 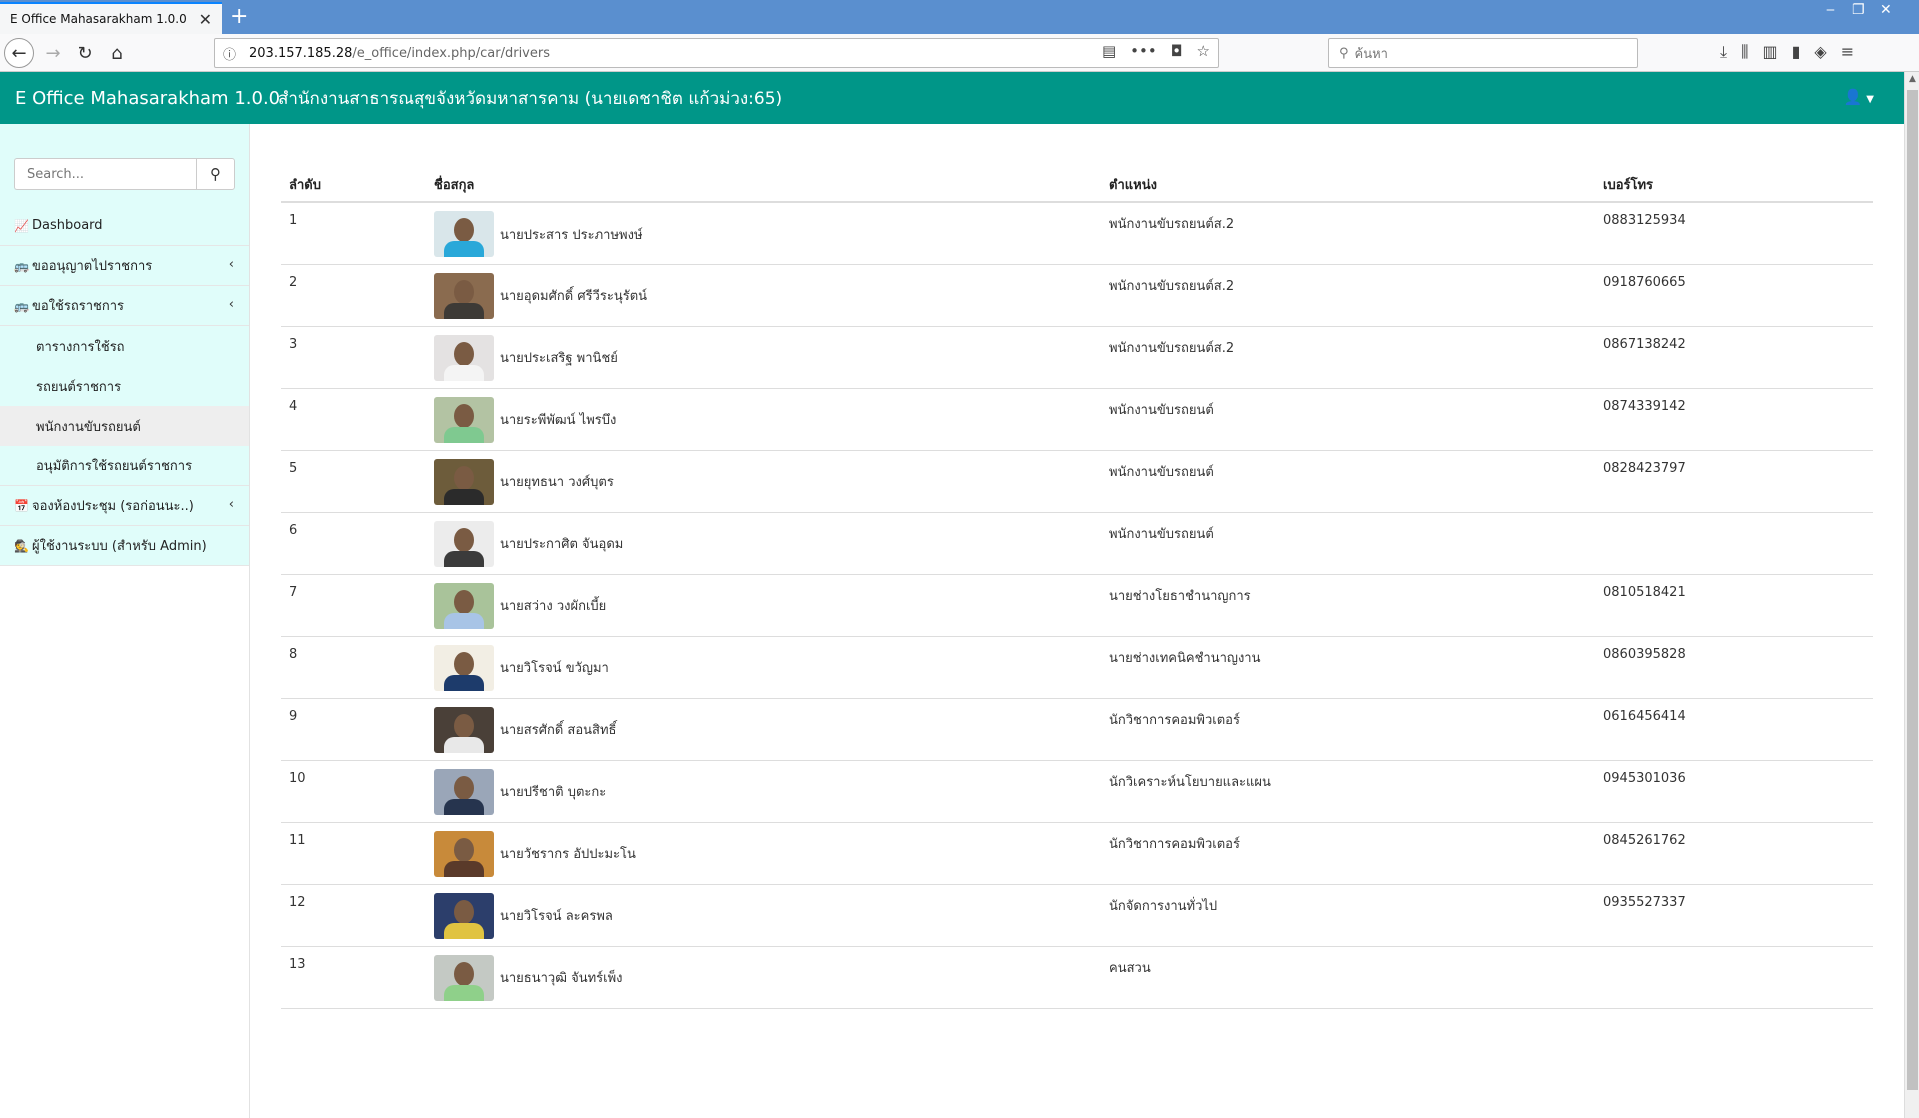 What do you see at coordinates (1886, 10) in the screenshot?
I see `close-window-icon: ✕` at bounding box center [1886, 10].